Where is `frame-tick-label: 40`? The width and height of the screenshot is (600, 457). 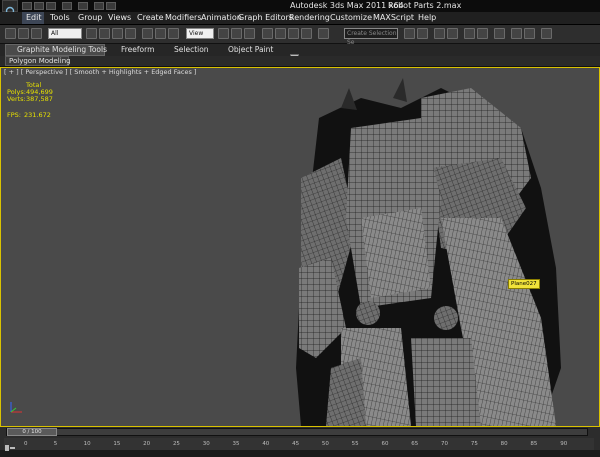 frame-tick-label: 40 is located at coordinates (266, 444).